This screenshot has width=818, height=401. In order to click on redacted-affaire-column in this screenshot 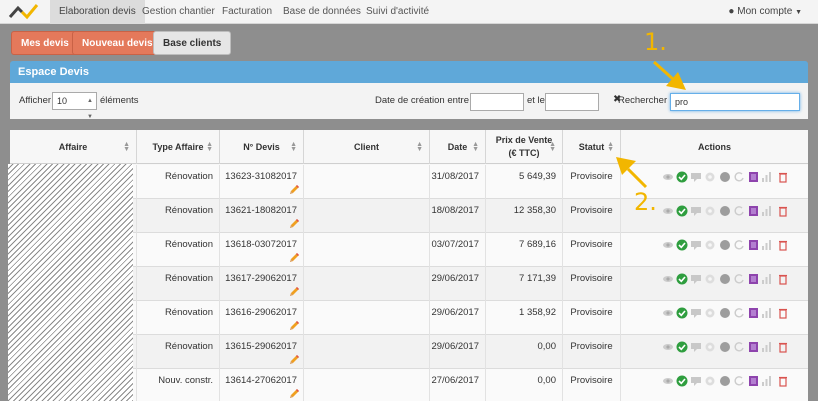, I will do `click(70, 282)`.